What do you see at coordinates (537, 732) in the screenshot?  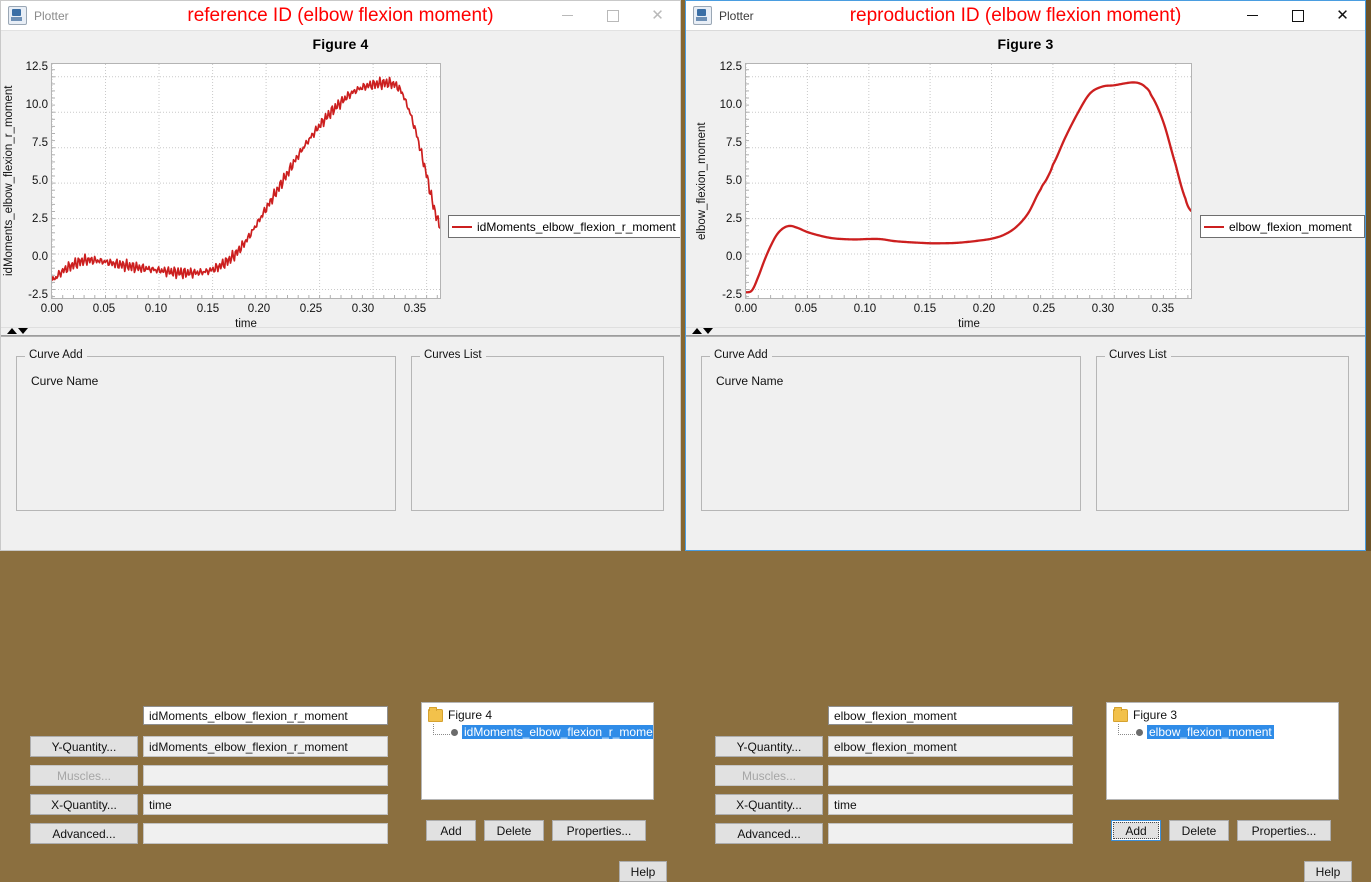 I see `tree-child-node: idMoments_elbow_flexion_r_moment` at bounding box center [537, 732].